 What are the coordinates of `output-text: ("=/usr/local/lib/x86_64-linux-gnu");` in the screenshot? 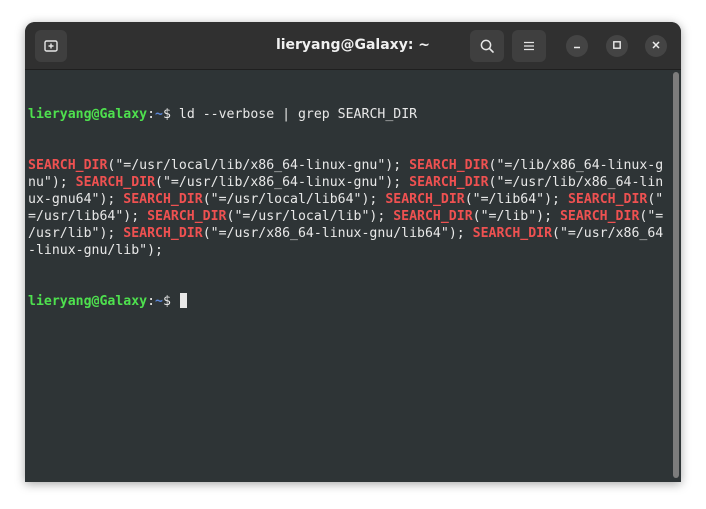 It's located at (258, 165).